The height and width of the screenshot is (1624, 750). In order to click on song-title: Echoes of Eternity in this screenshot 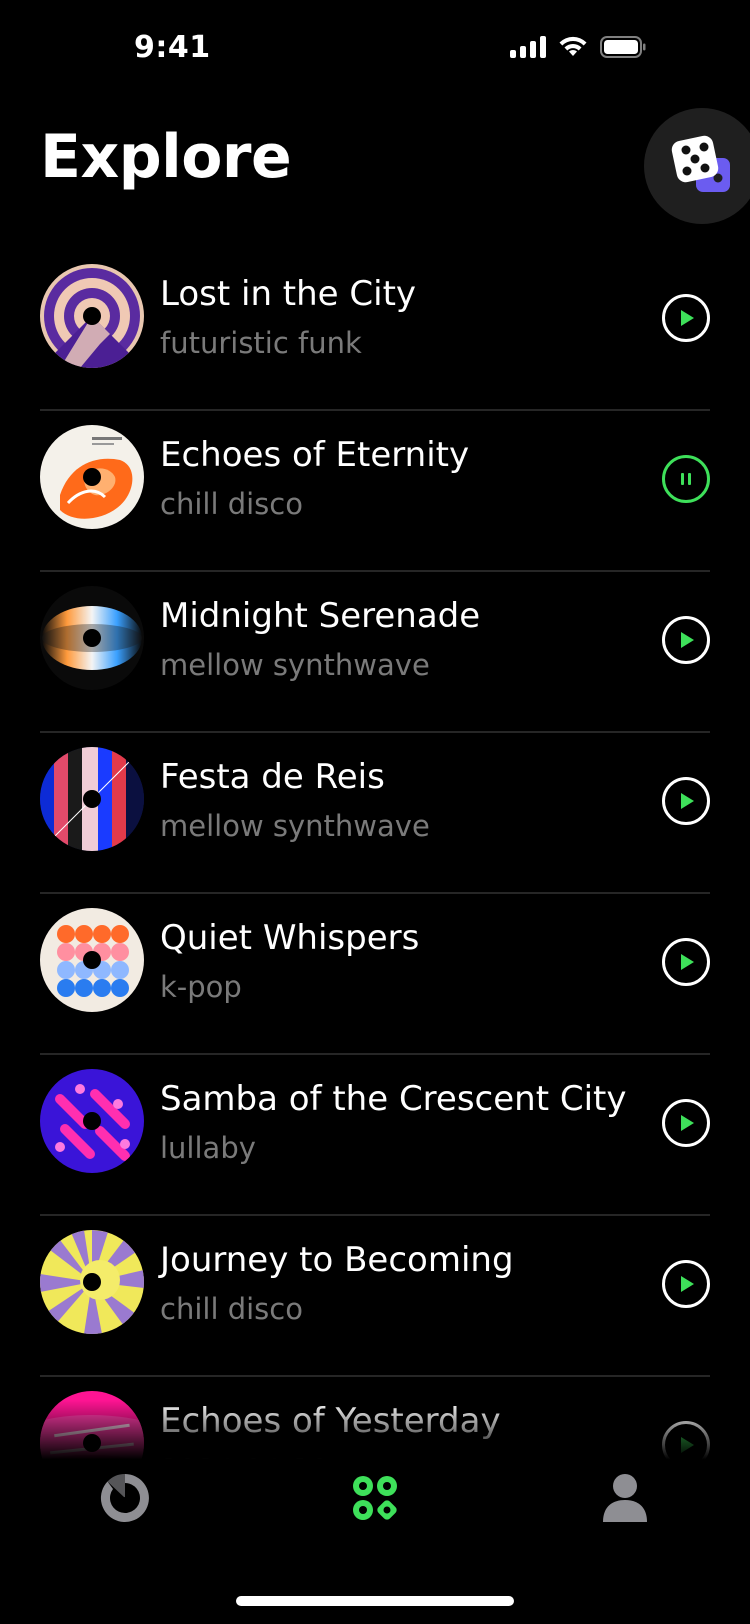, I will do `click(315, 455)`.